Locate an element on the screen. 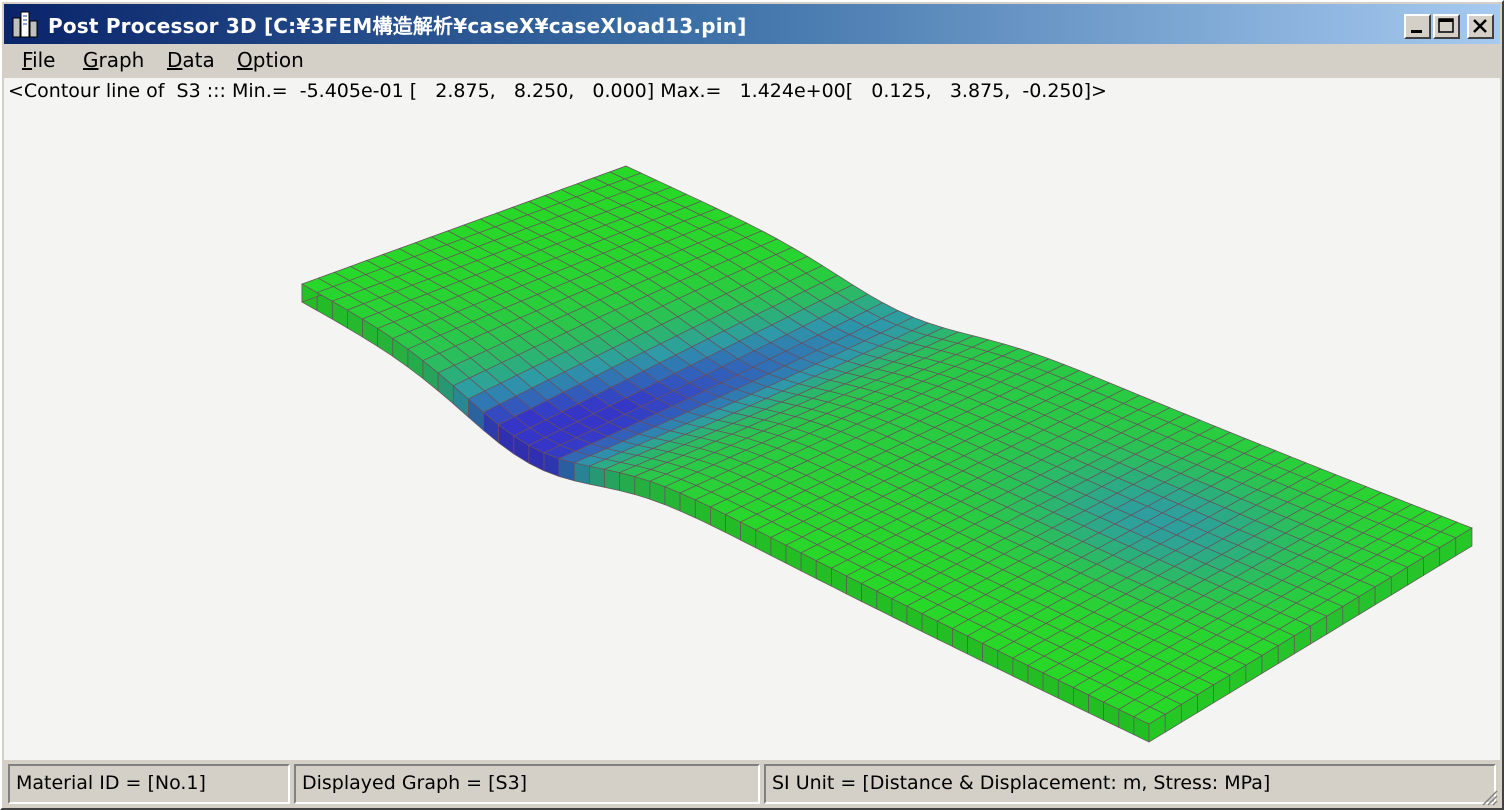 The height and width of the screenshot is (810, 1504). close-button is located at coordinates (1480, 26).